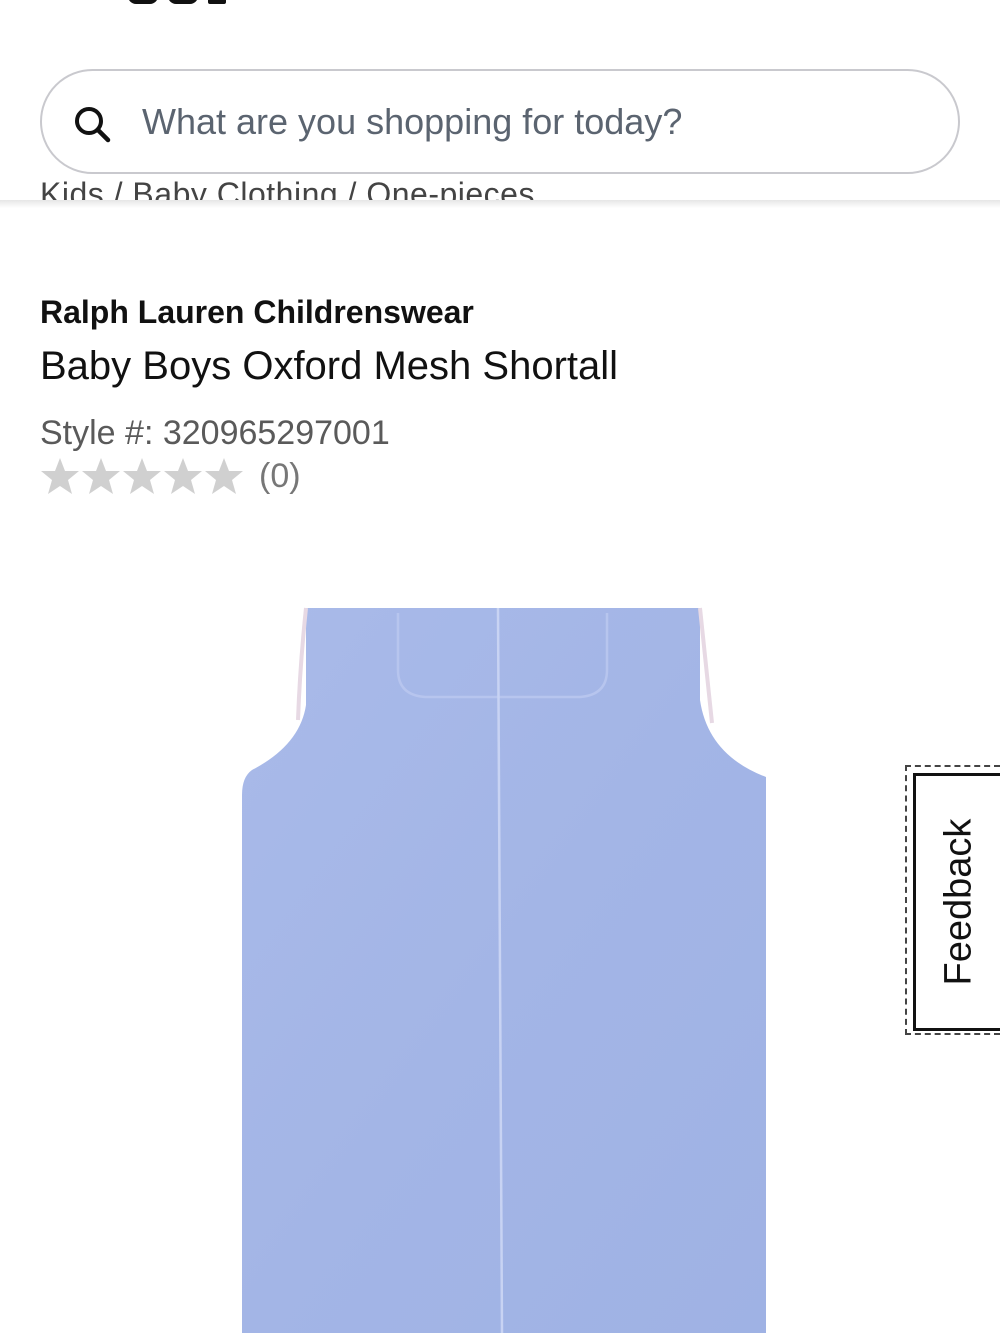 The width and height of the screenshot is (1000, 1333). I want to click on feedback-button-frame: Feedback, so click(956, 902).